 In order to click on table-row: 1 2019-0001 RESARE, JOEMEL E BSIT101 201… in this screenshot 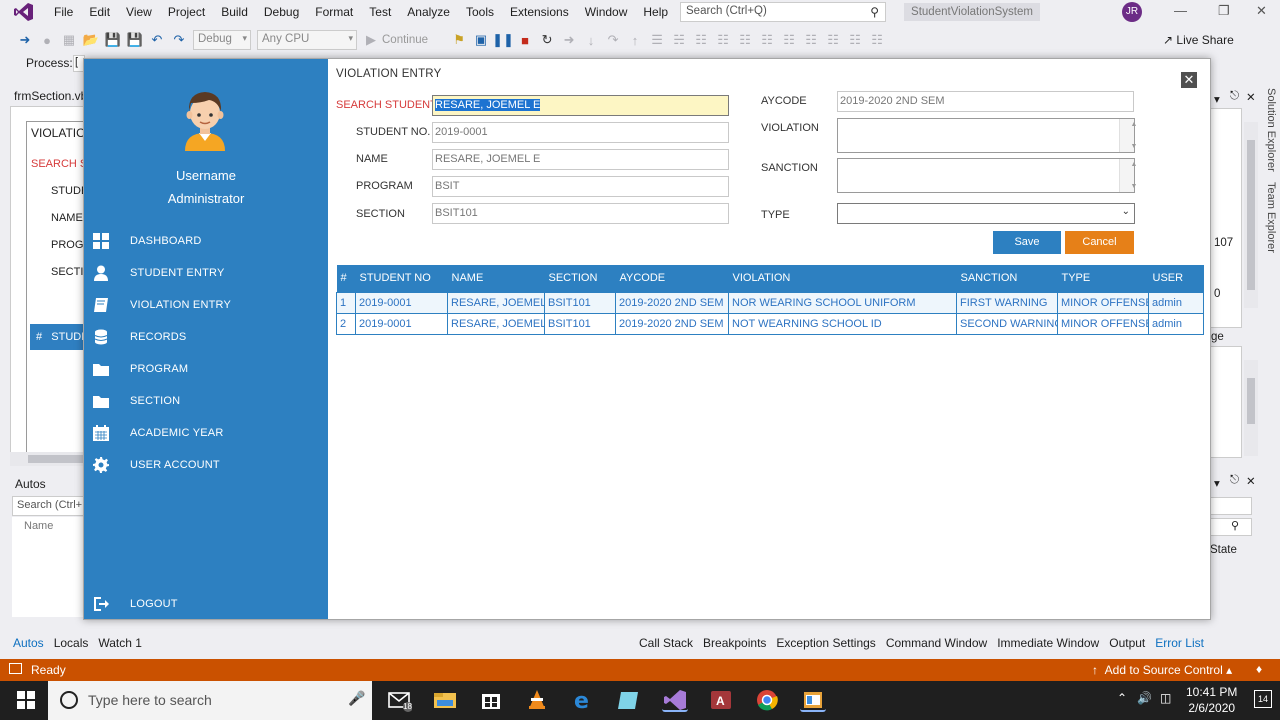, I will do `click(770, 302)`.